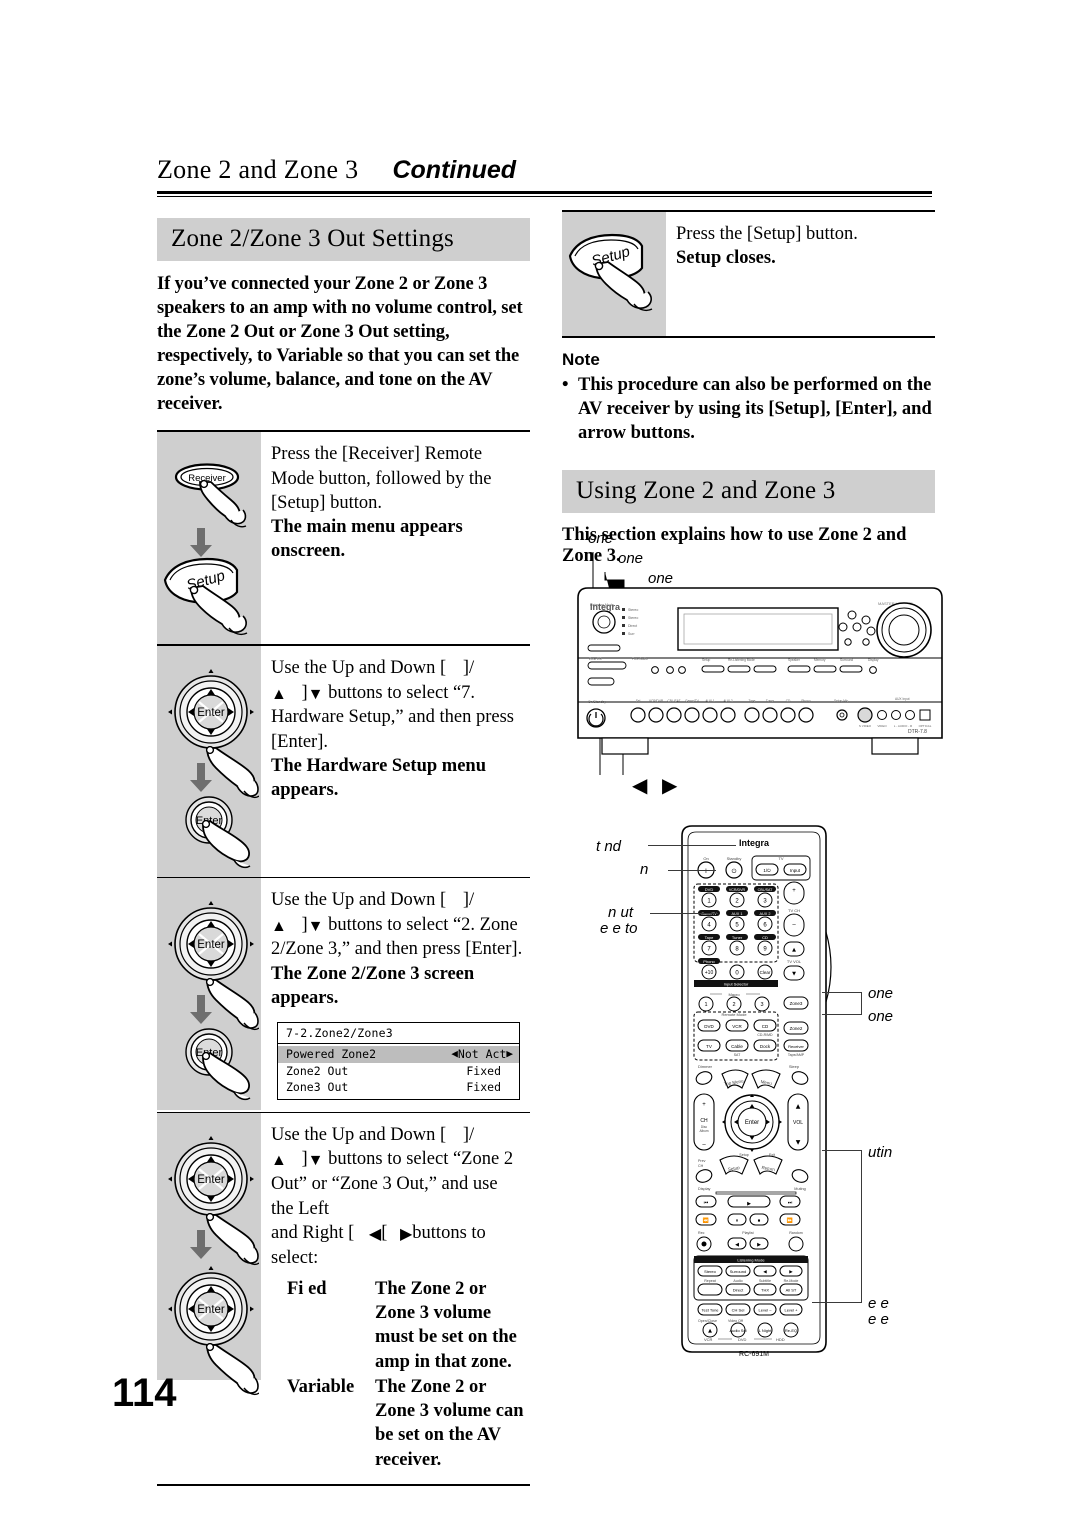  What do you see at coordinates (765, 1290) in the screenshot?
I see `svg-text: THX` at bounding box center [765, 1290].